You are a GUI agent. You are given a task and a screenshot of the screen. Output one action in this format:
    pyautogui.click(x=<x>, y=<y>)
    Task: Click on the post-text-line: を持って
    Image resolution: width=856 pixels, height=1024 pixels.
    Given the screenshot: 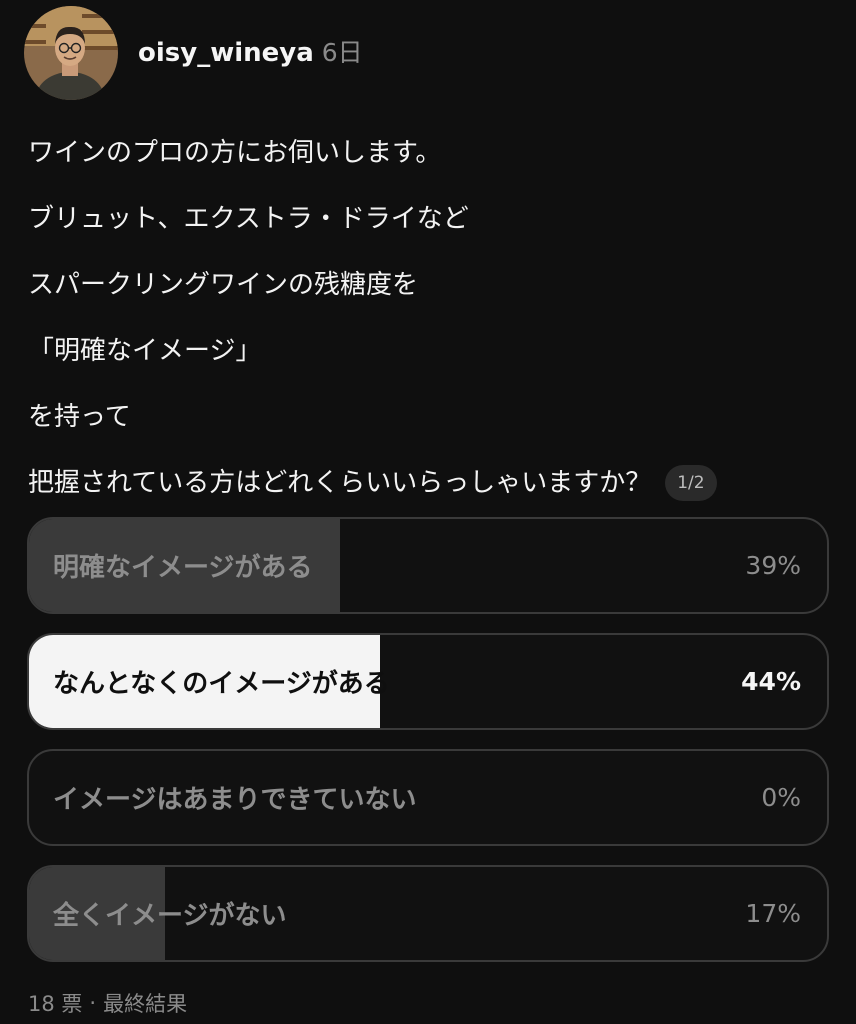 What is the action you would take?
    pyautogui.click(x=79, y=417)
    